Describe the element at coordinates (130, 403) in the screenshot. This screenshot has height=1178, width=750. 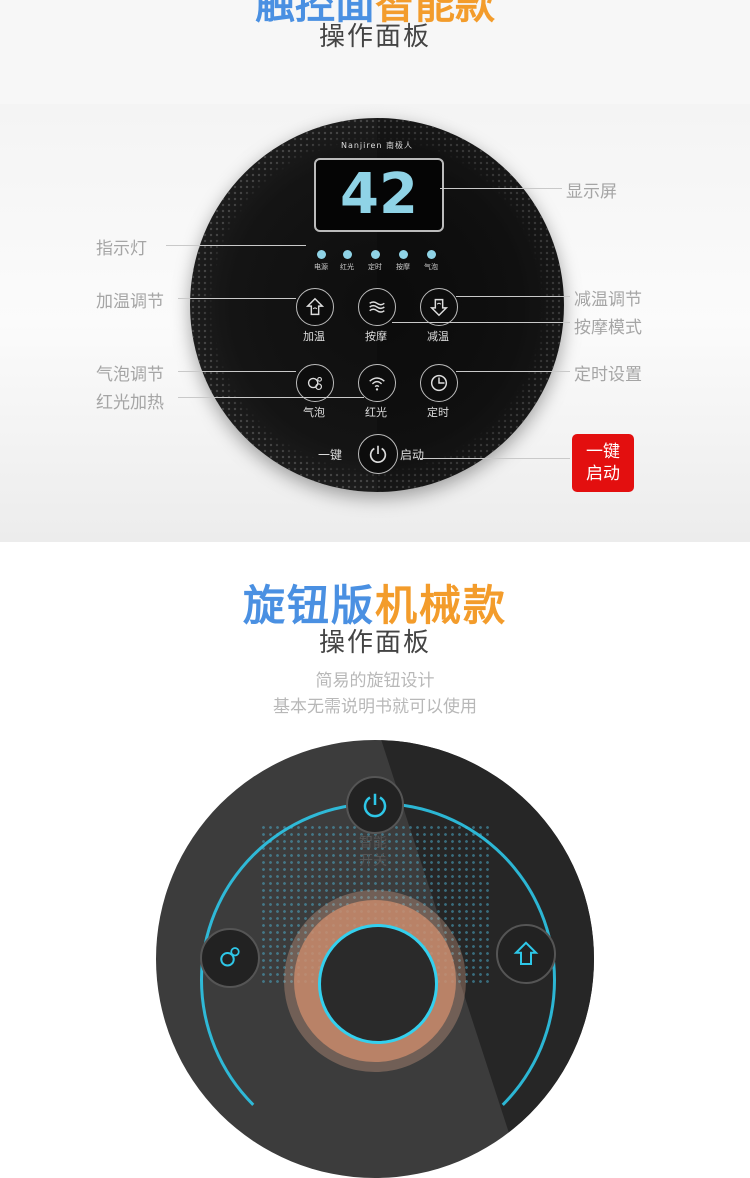
I see `callout-red-light: 红光加热` at that location.